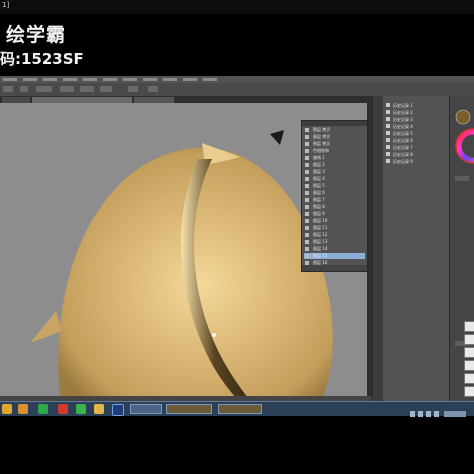 Image resolution: width=474 pixels, height=474 pixels. What do you see at coordinates (186, 99) in the screenshot?
I see `document-tabs` at bounding box center [186, 99].